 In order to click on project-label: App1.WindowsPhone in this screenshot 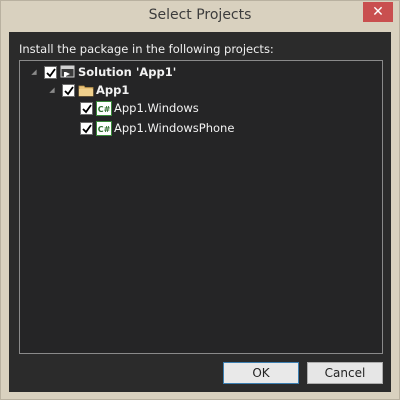, I will do `click(174, 128)`.